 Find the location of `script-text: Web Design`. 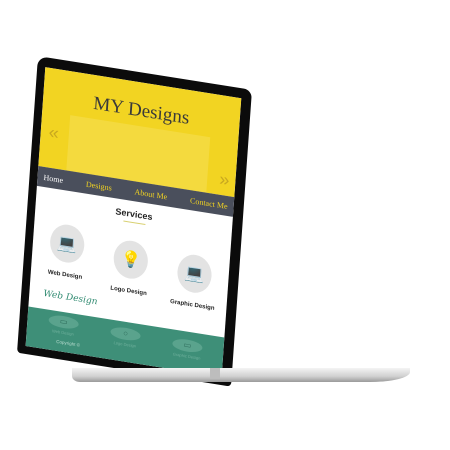

script-text: Web Design is located at coordinates (70, 298).